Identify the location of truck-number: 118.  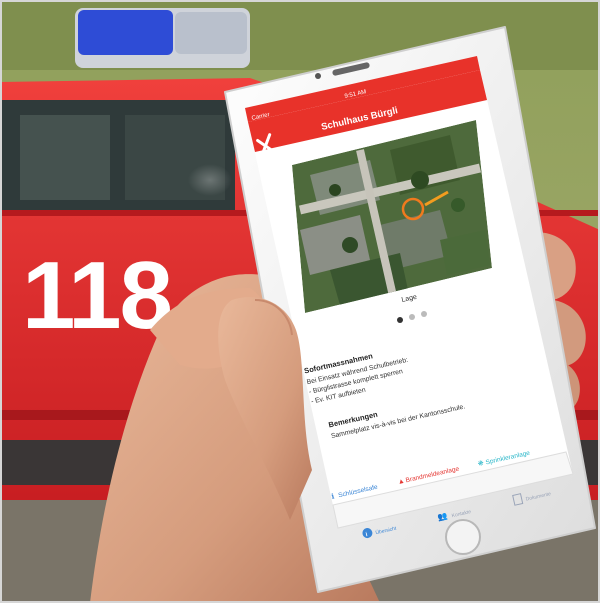
(96, 295).